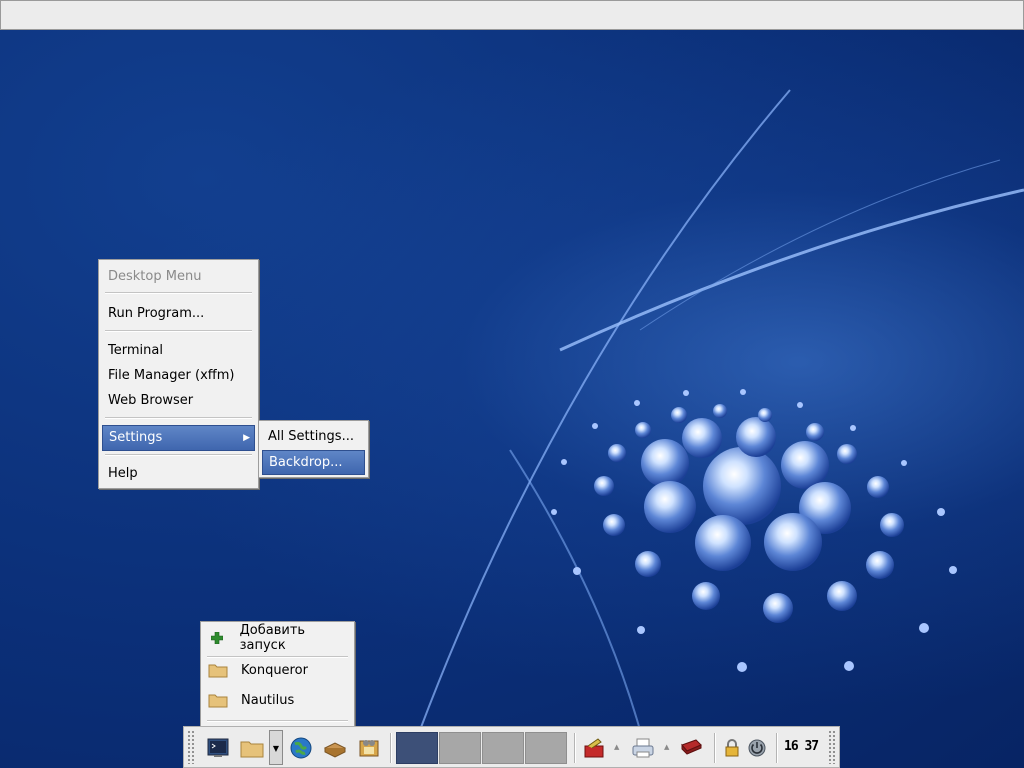  What do you see at coordinates (178, 438) in the screenshot?
I see `menu-item-settings: Settings ▶` at bounding box center [178, 438].